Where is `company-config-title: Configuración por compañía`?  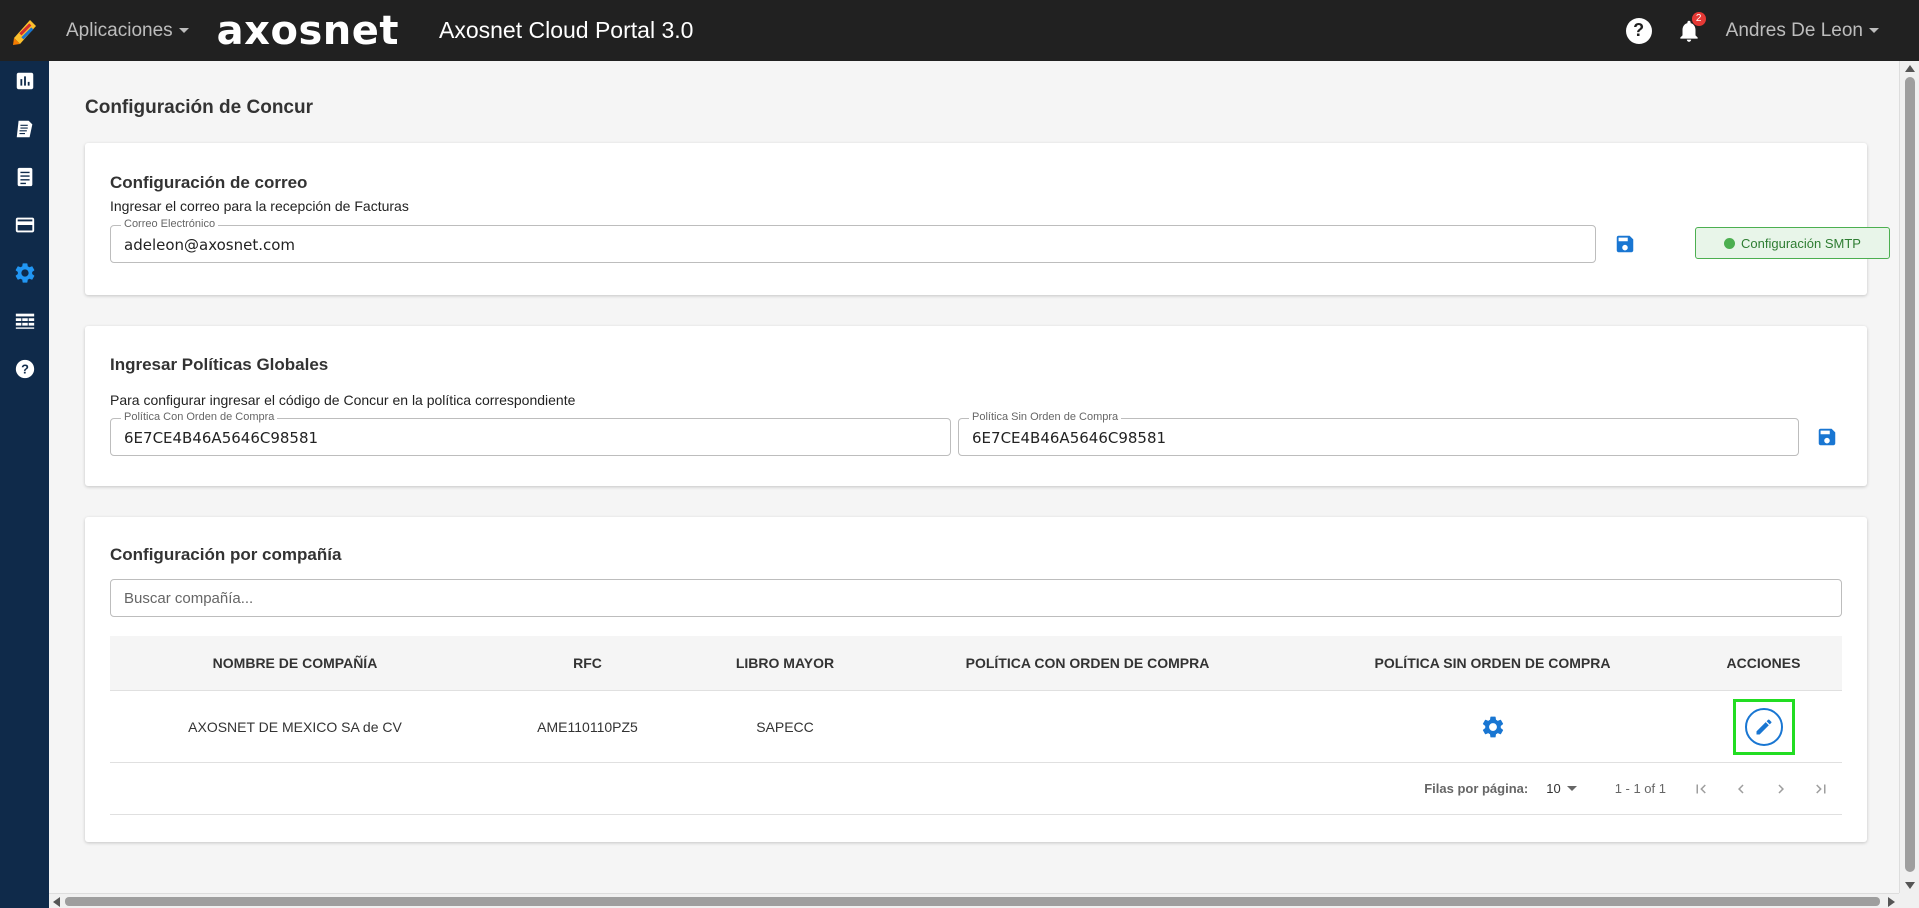
company-config-title: Configuración por compañía is located at coordinates (226, 554).